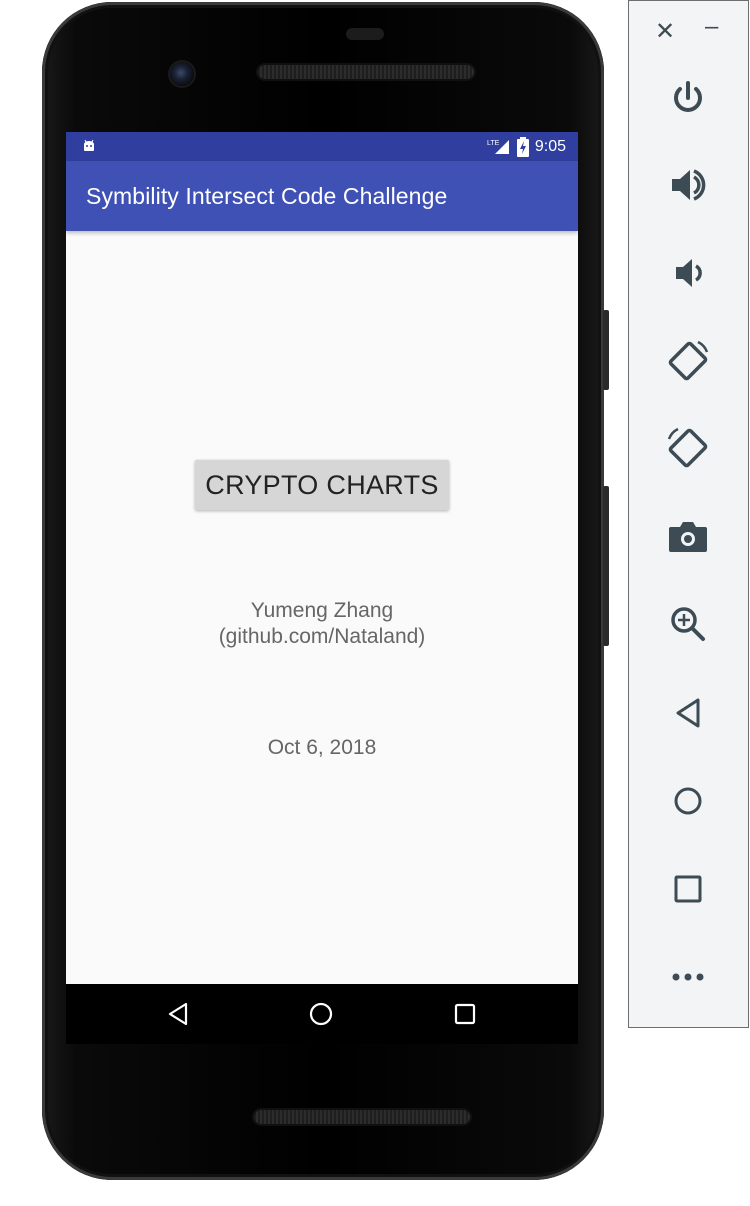 The image size is (750, 1206). I want to click on emulator-toolbar: ✕ –, so click(688, 514).